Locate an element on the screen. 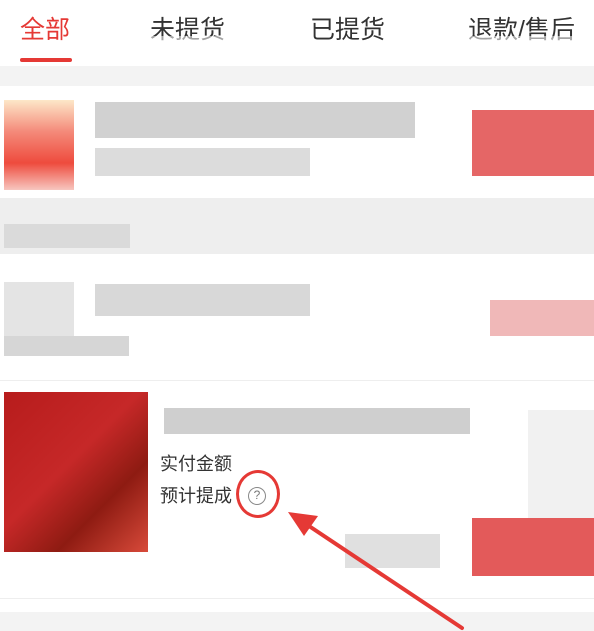 This screenshot has width=594, height=631. annotation-arrow is located at coordinates (376, 571).